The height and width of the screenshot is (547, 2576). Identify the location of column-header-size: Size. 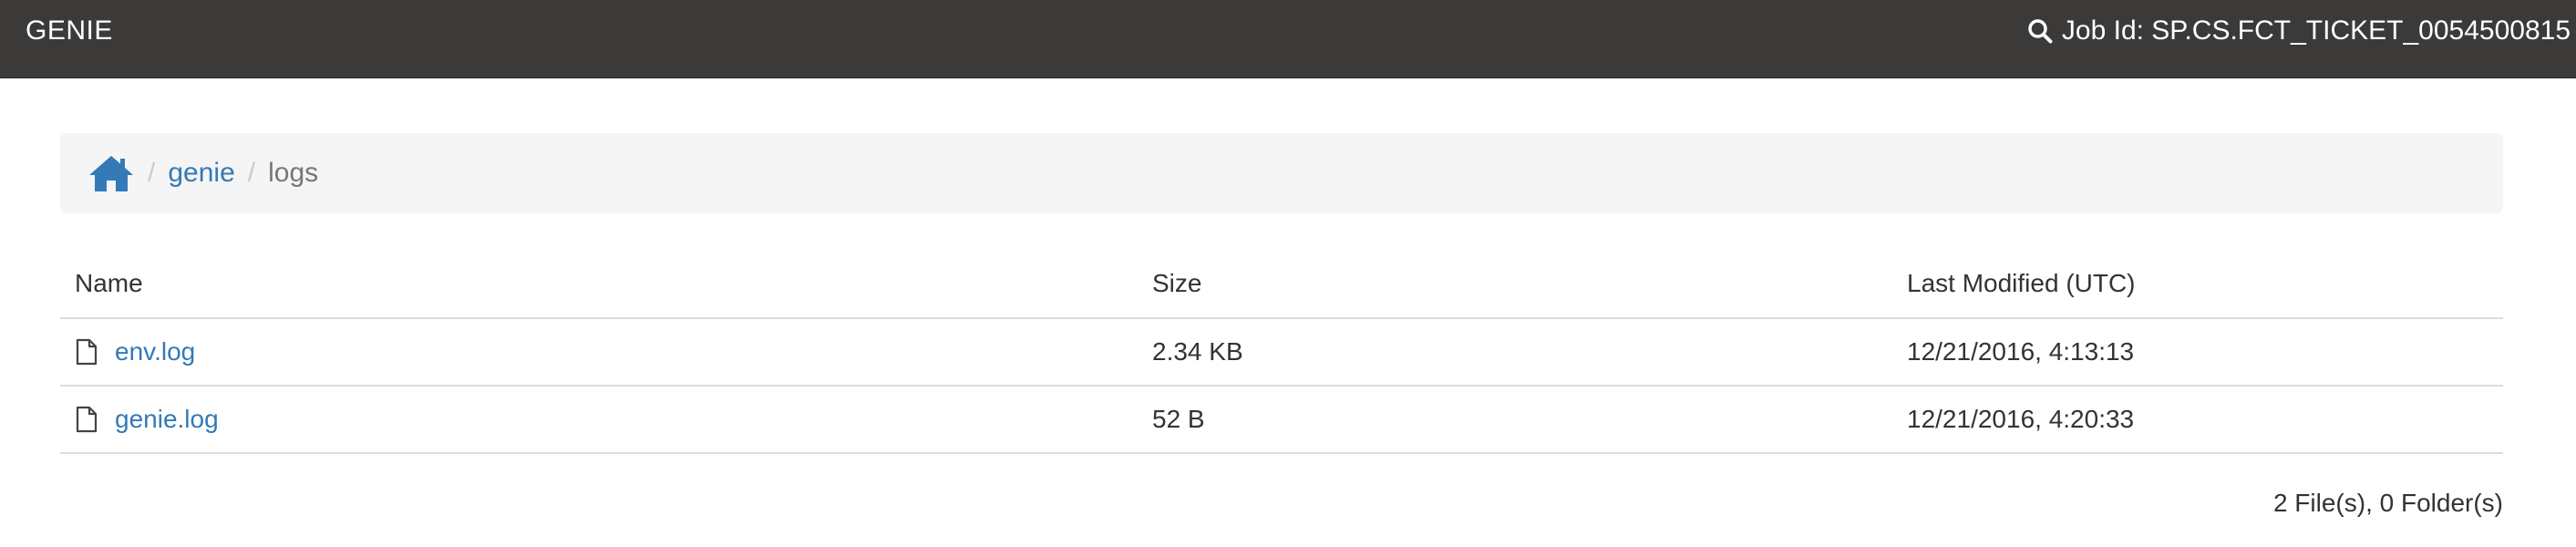
(1176, 283).